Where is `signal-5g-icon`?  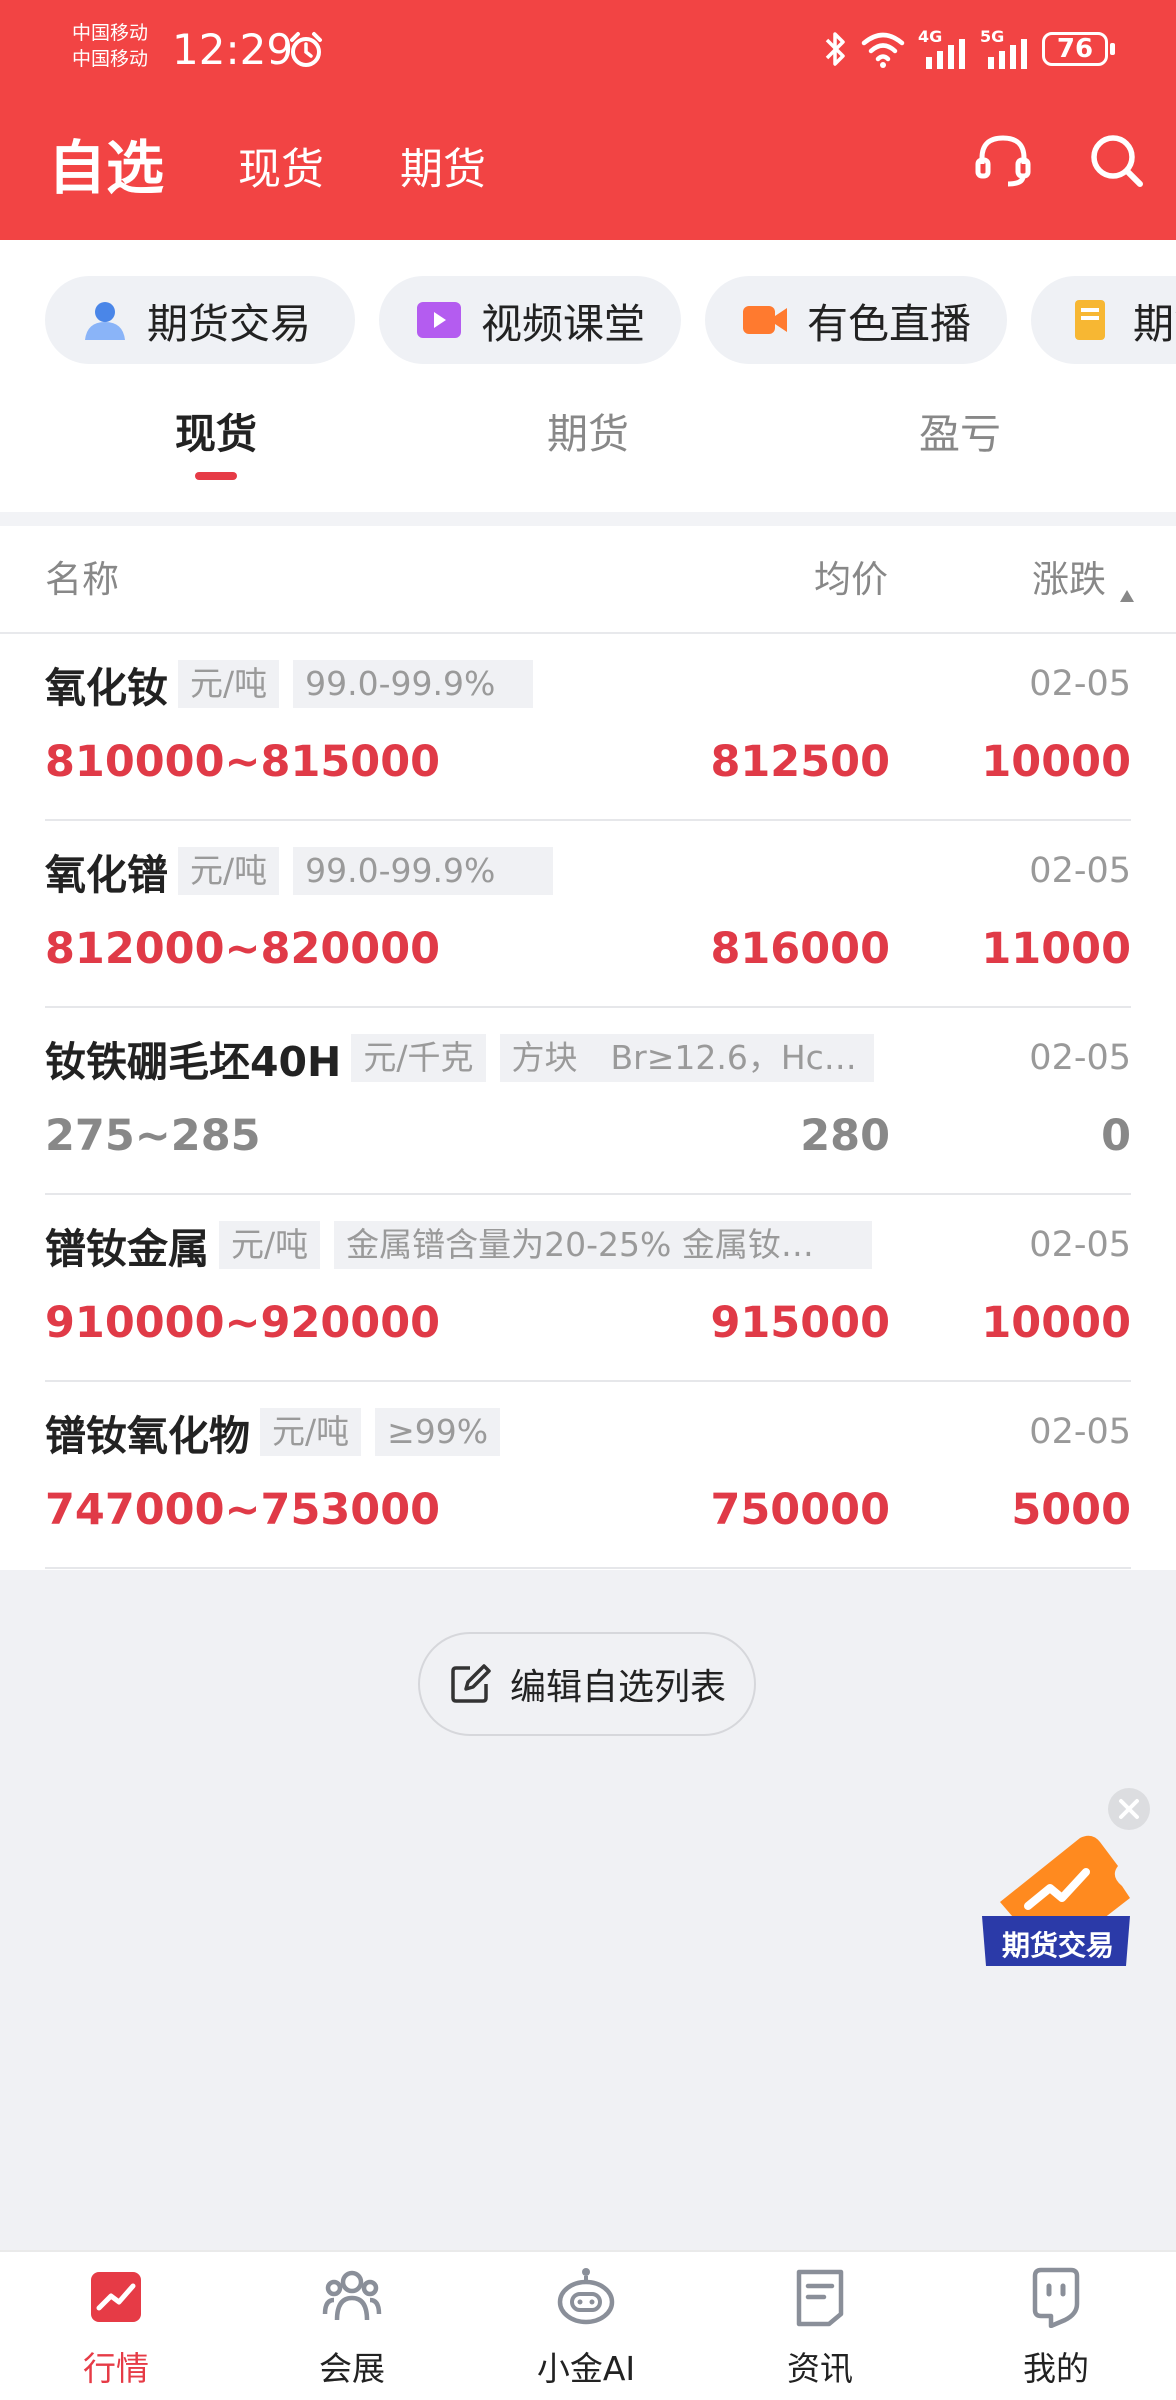 signal-5g-icon is located at coordinates (1007, 54).